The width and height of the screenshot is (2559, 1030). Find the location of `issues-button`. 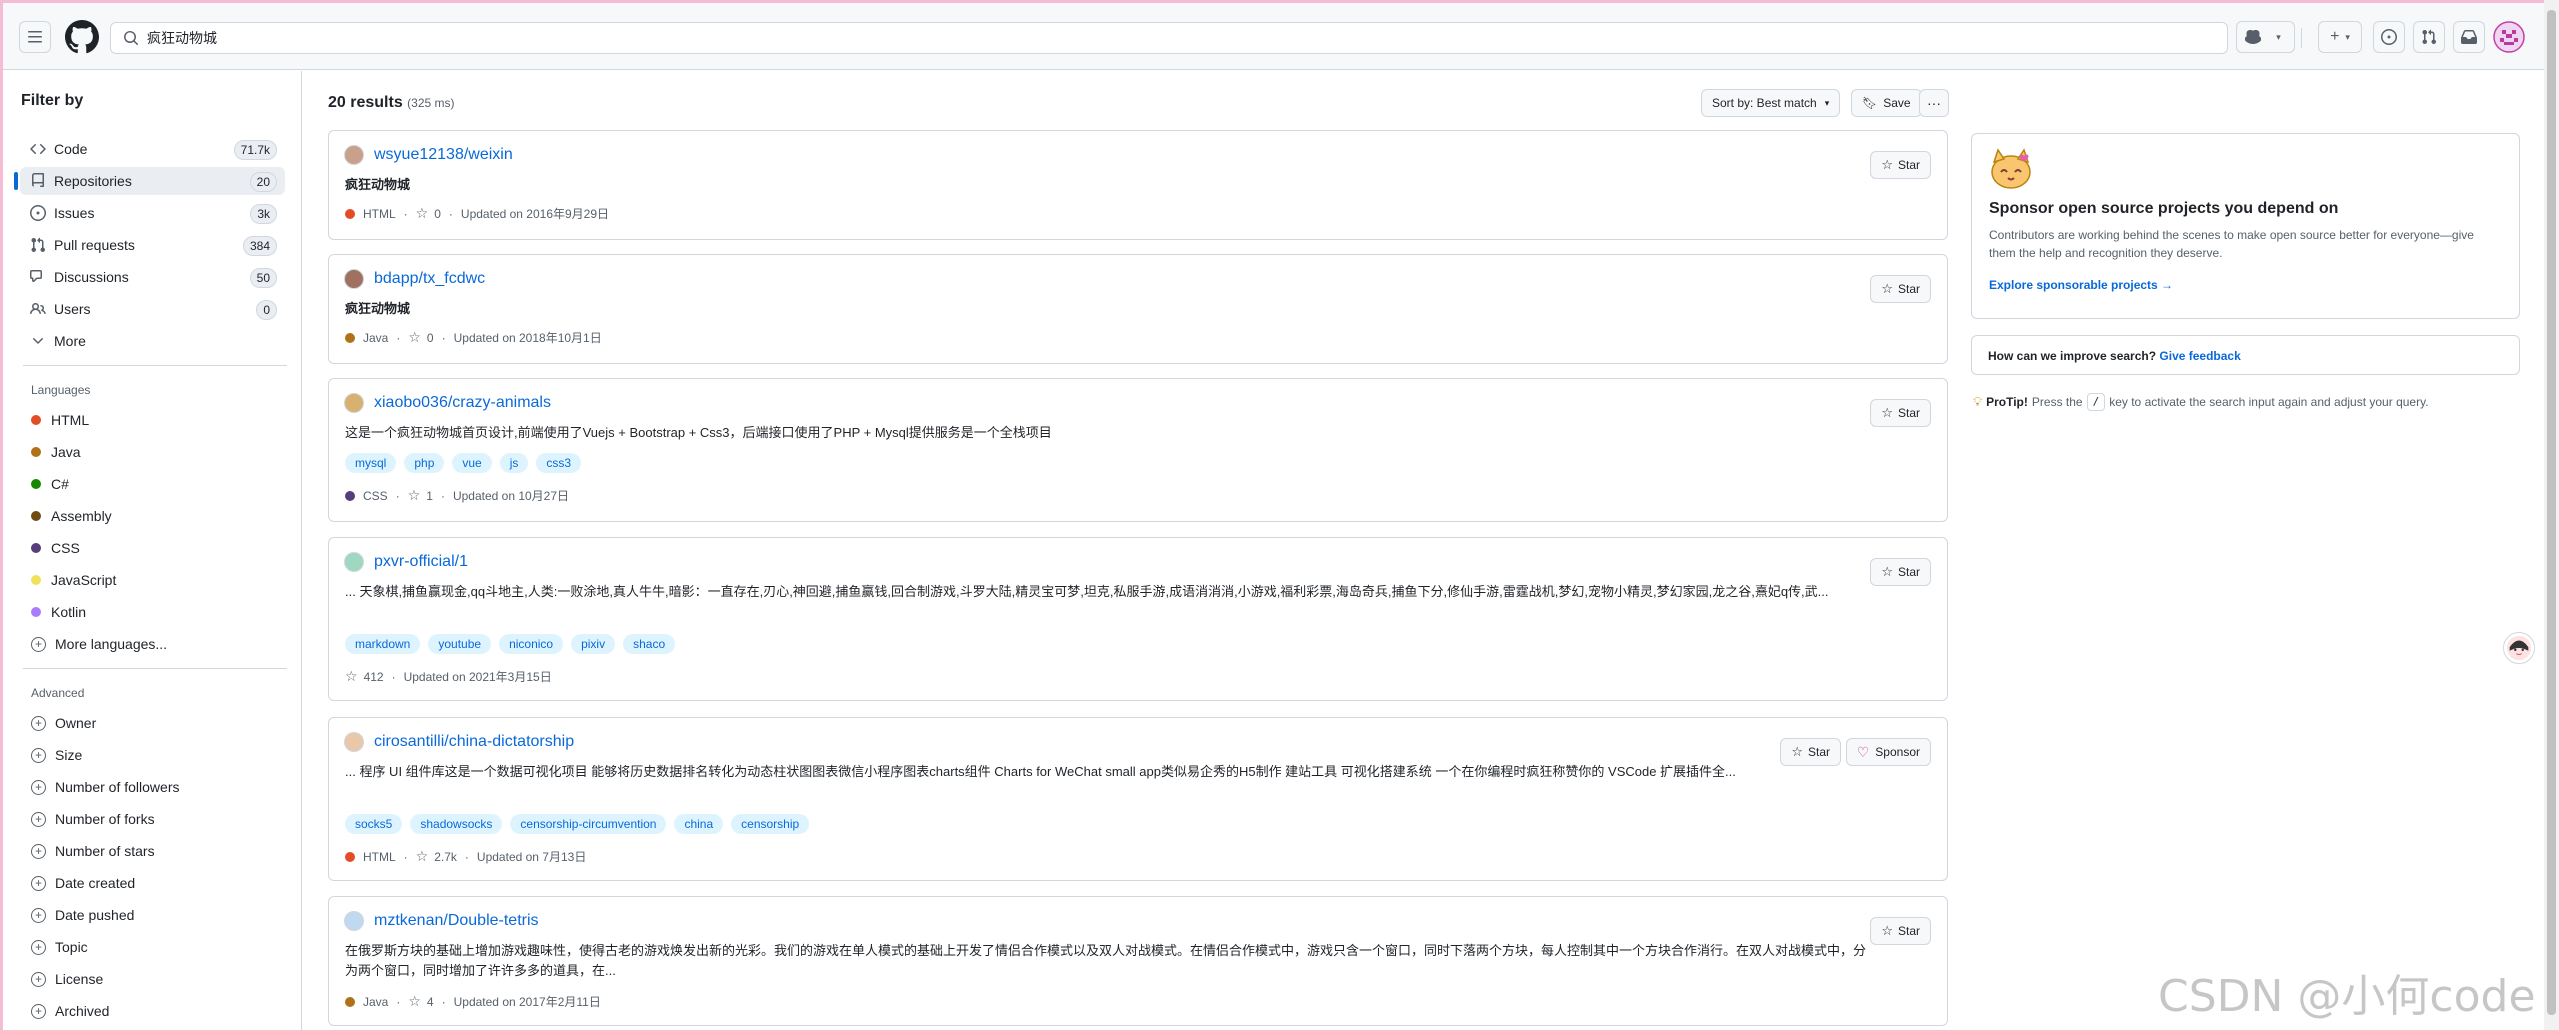

issues-button is located at coordinates (2389, 37).